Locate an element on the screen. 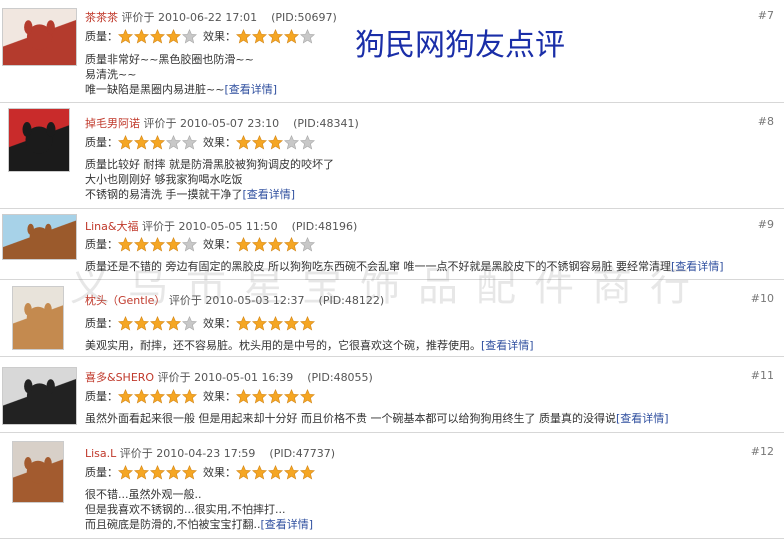 Image resolution: width=784 pixels, height=539 pixels. review-meta: 茶茶茶 评价于 2010-06-22 17:01 (PID:50697) is located at coordinates (211, 17).